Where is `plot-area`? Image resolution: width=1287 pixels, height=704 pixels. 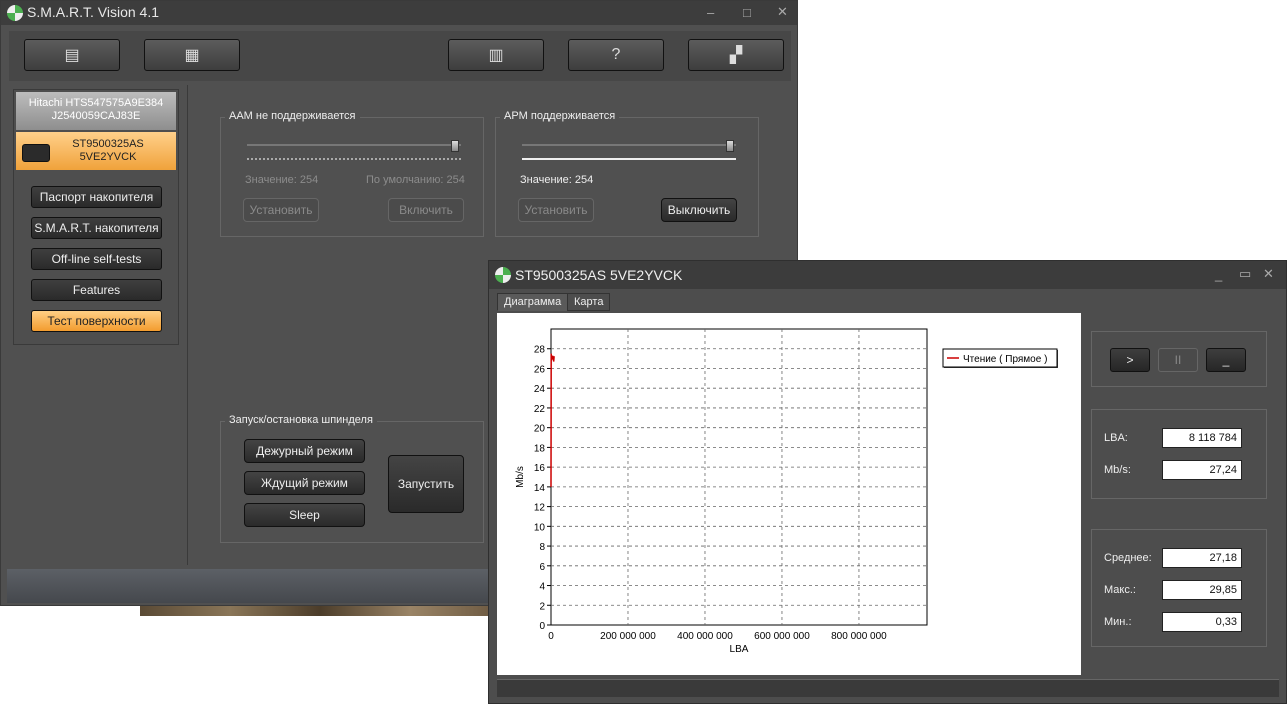 plot-area is located at coordinates (739, 477).